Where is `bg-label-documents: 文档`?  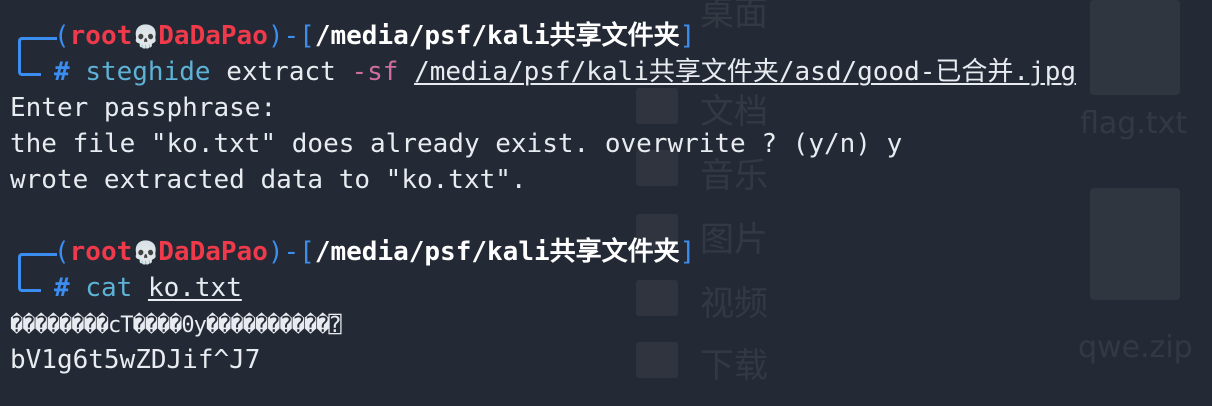
bg-label-documents: 文档 is located at coordinates (734, 112).